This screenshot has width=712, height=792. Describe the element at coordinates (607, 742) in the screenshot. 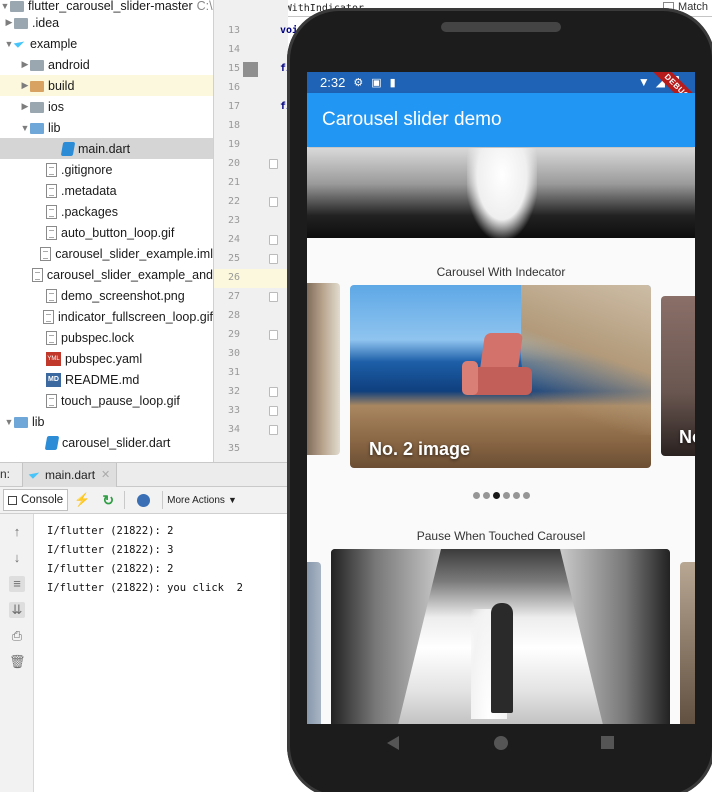

I see `recent-apps-icon` at that location.